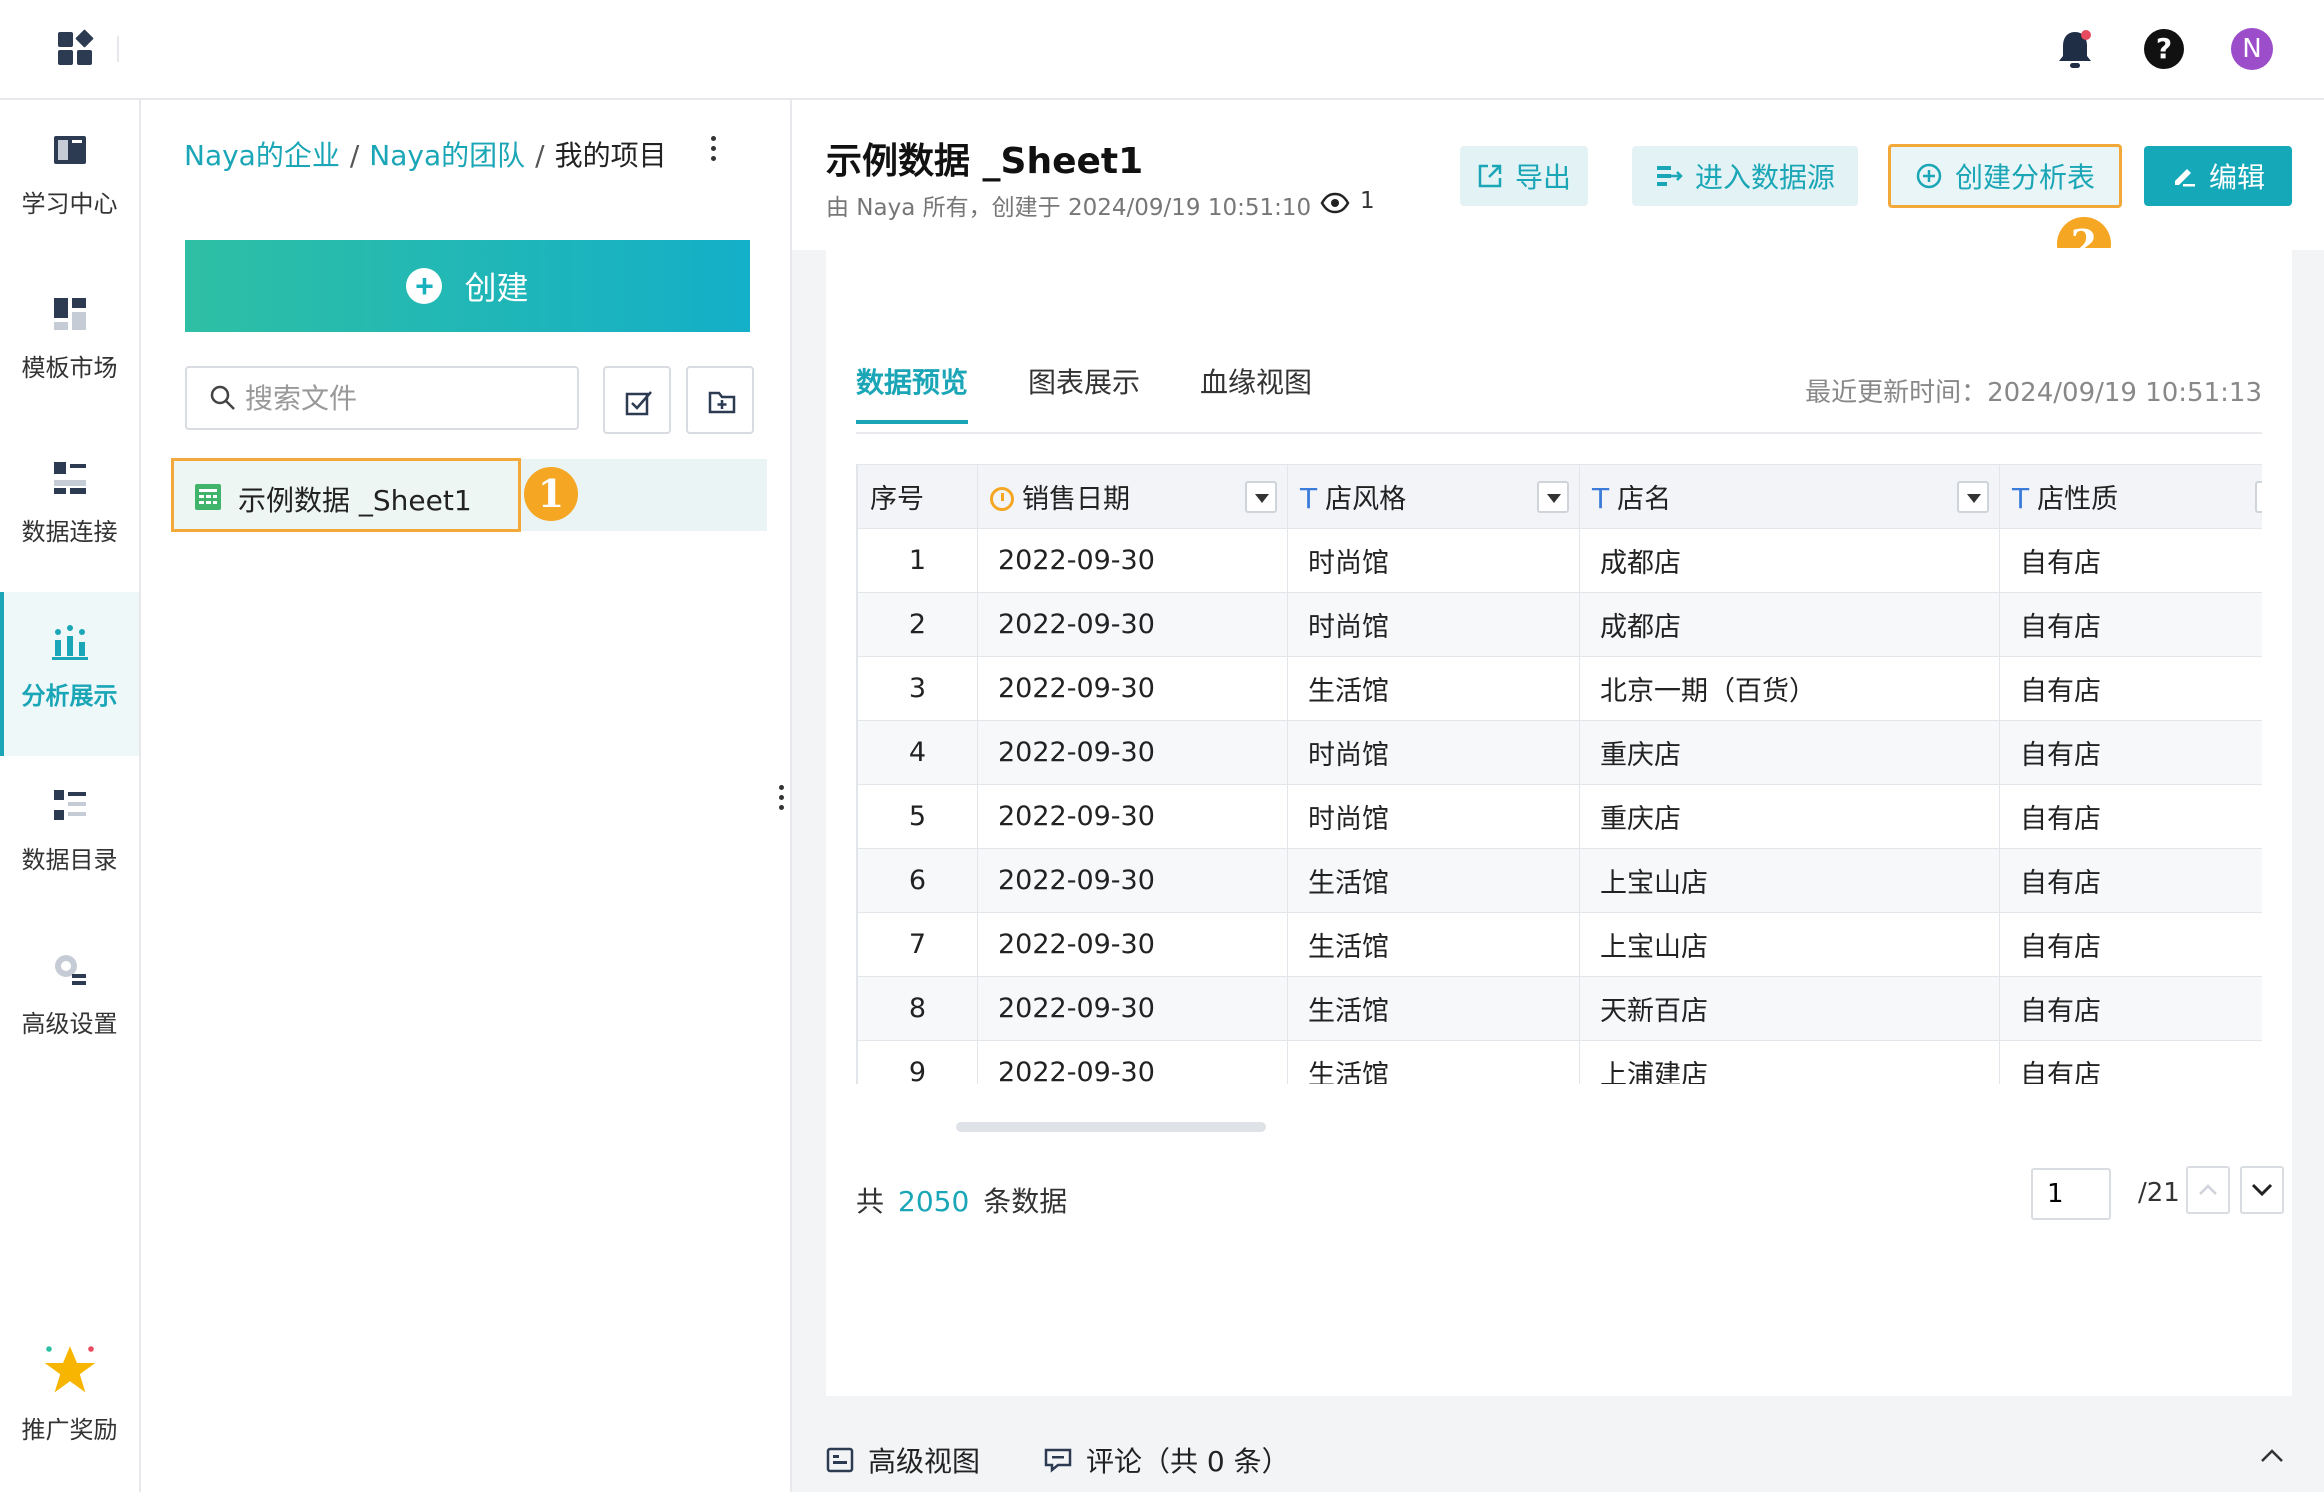 The width and height of the screenshot is (2324, 1492). I want to click on table-cell: 5, so click(917, 816).